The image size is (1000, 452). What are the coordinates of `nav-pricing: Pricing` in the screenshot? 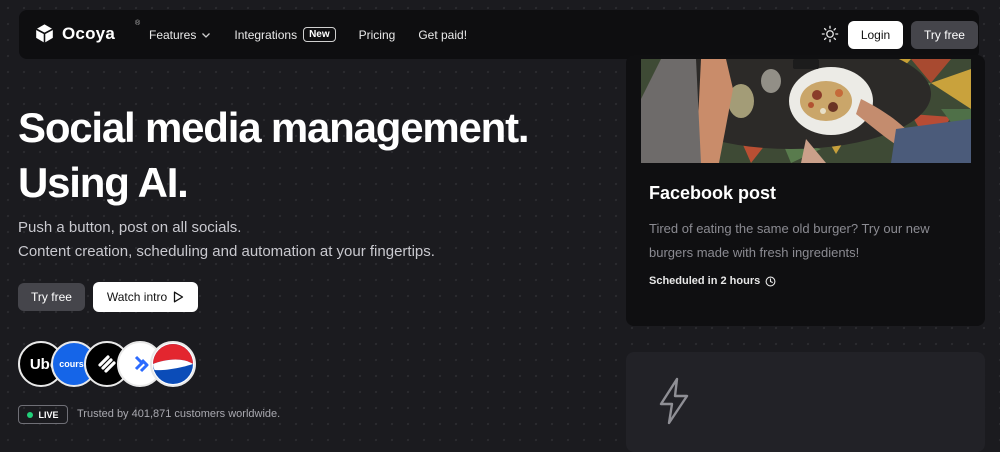 It's located at (377, 35).